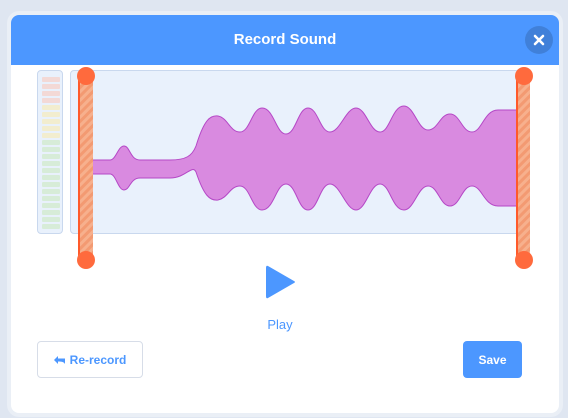  What do you see at coordinates (59, 359) in the screenshot?
I see `undo-arrow-icon` at bounding box center [59, 359].